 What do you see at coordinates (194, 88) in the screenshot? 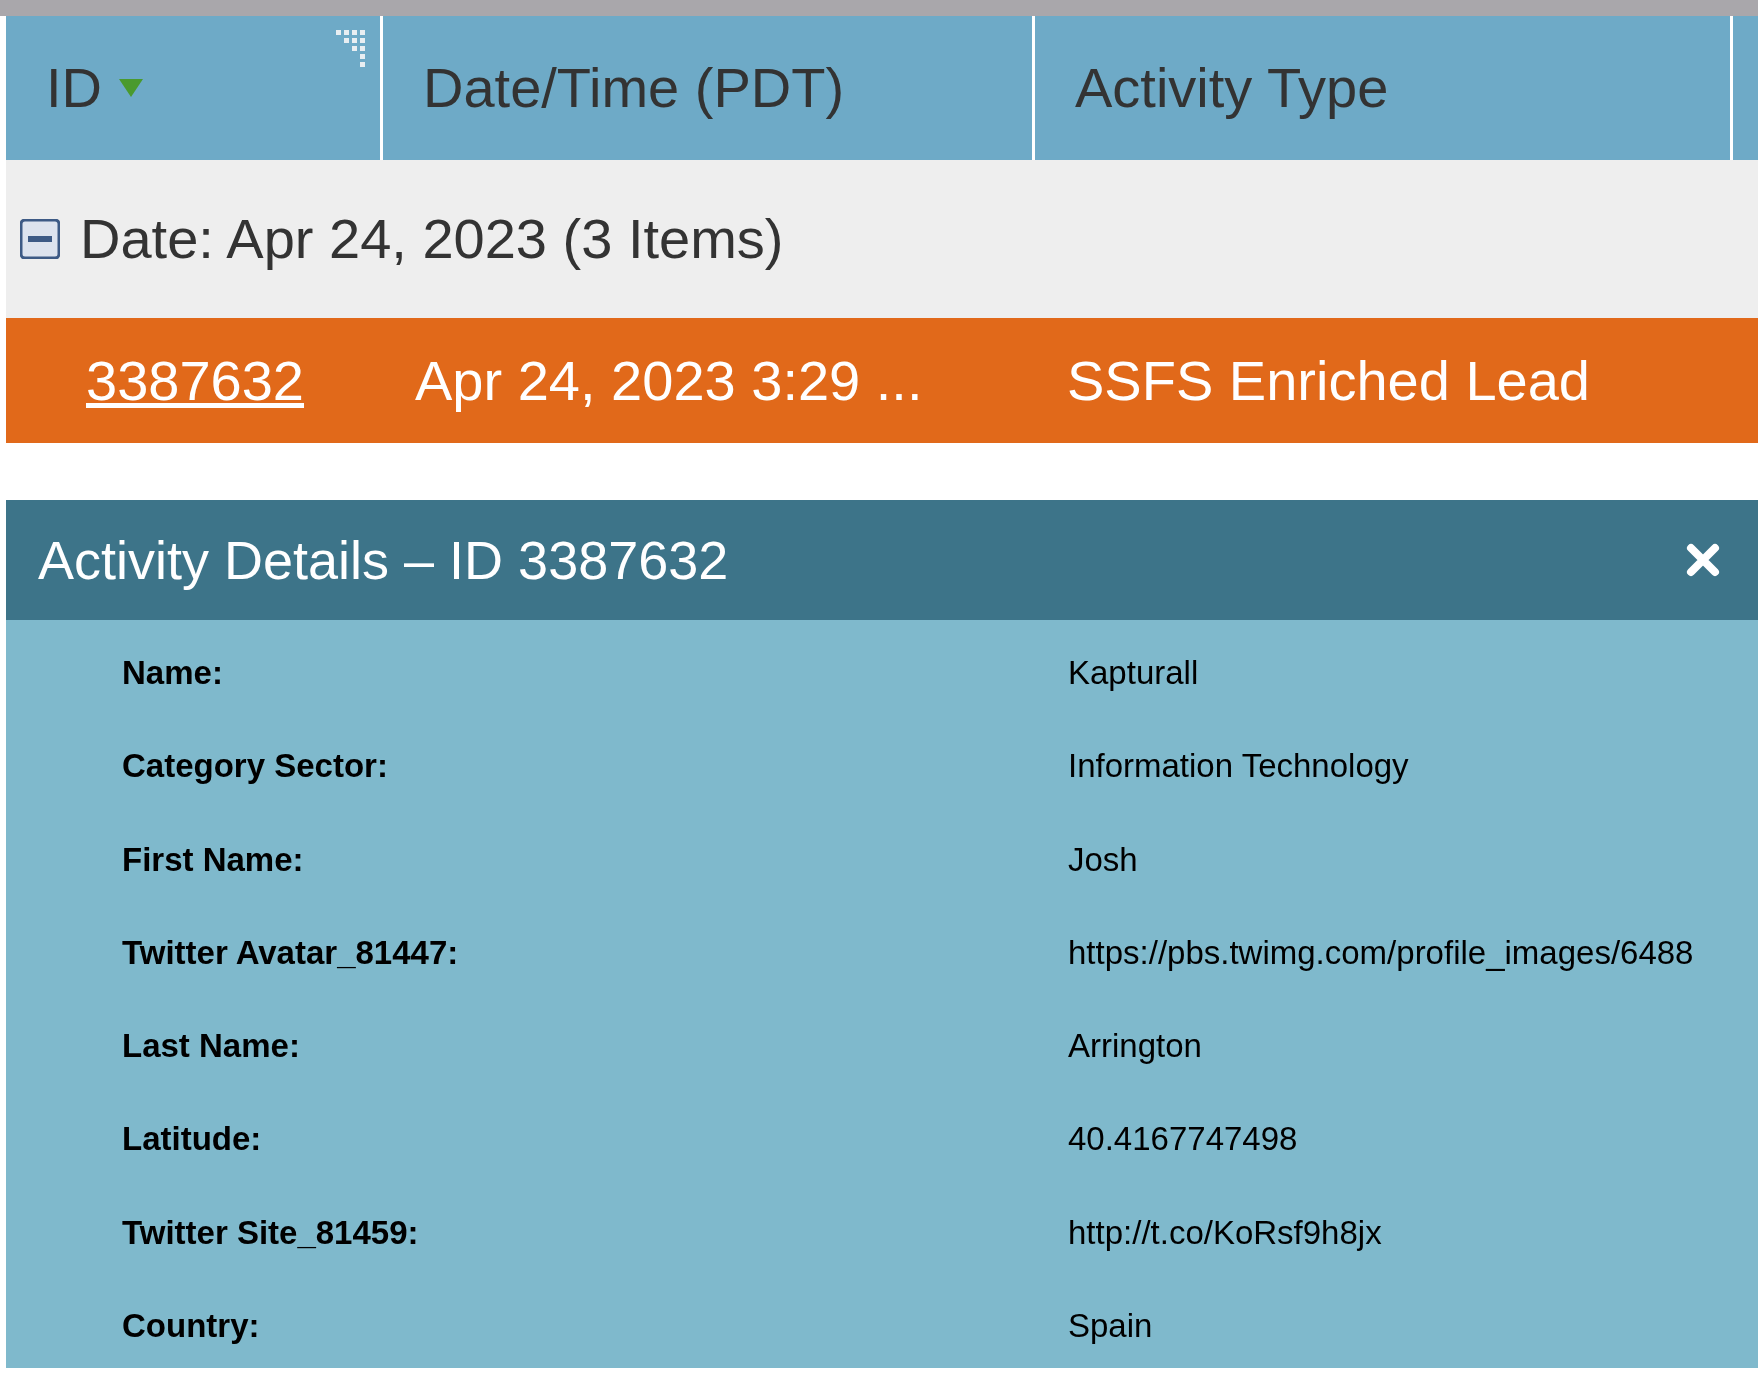
I see `column-header: ID` at bounding box center [194, 88].